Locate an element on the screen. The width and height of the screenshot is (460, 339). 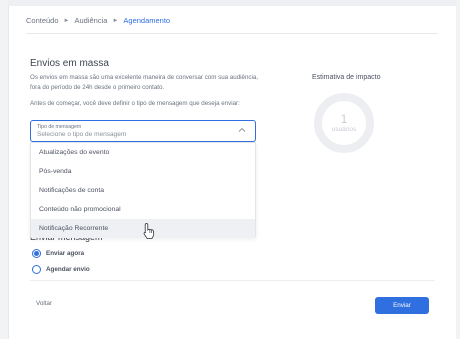
hand-pointer-icon is located at coordinates (149, 231).